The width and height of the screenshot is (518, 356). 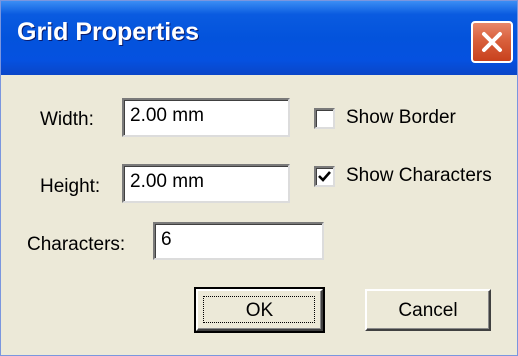 I want to click on show-characters-checkbox, so click(x=324, y=176).